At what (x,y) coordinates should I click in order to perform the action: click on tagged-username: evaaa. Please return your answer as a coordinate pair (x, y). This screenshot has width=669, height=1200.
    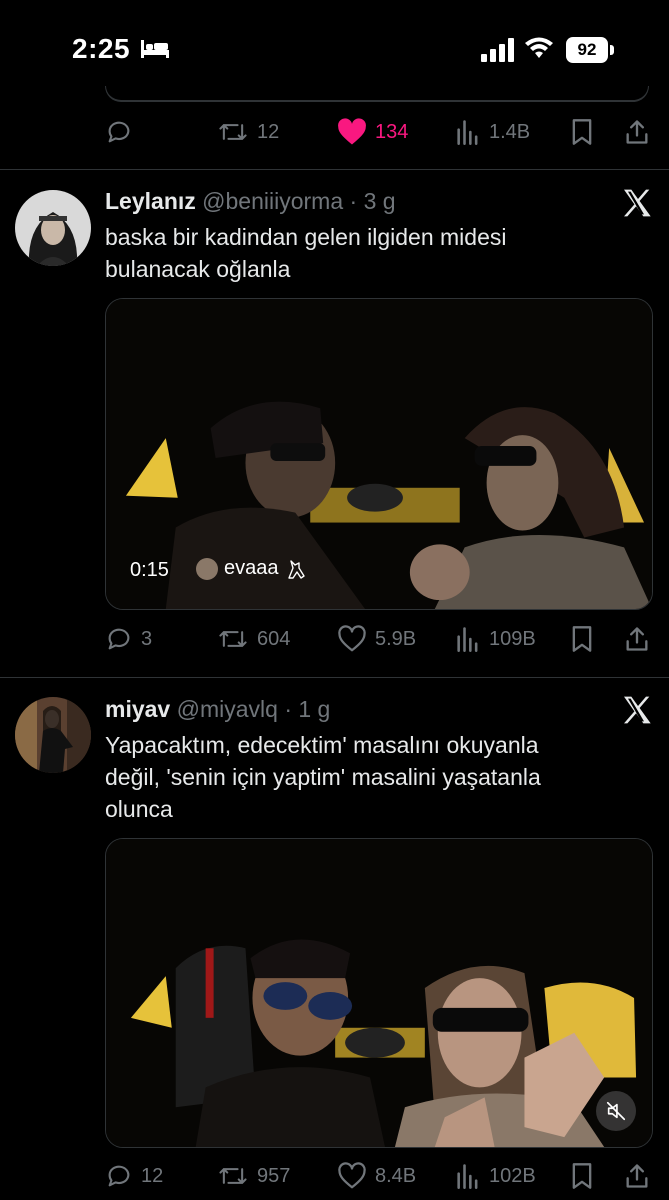
    Looking at the image, I should click on (251, 568).